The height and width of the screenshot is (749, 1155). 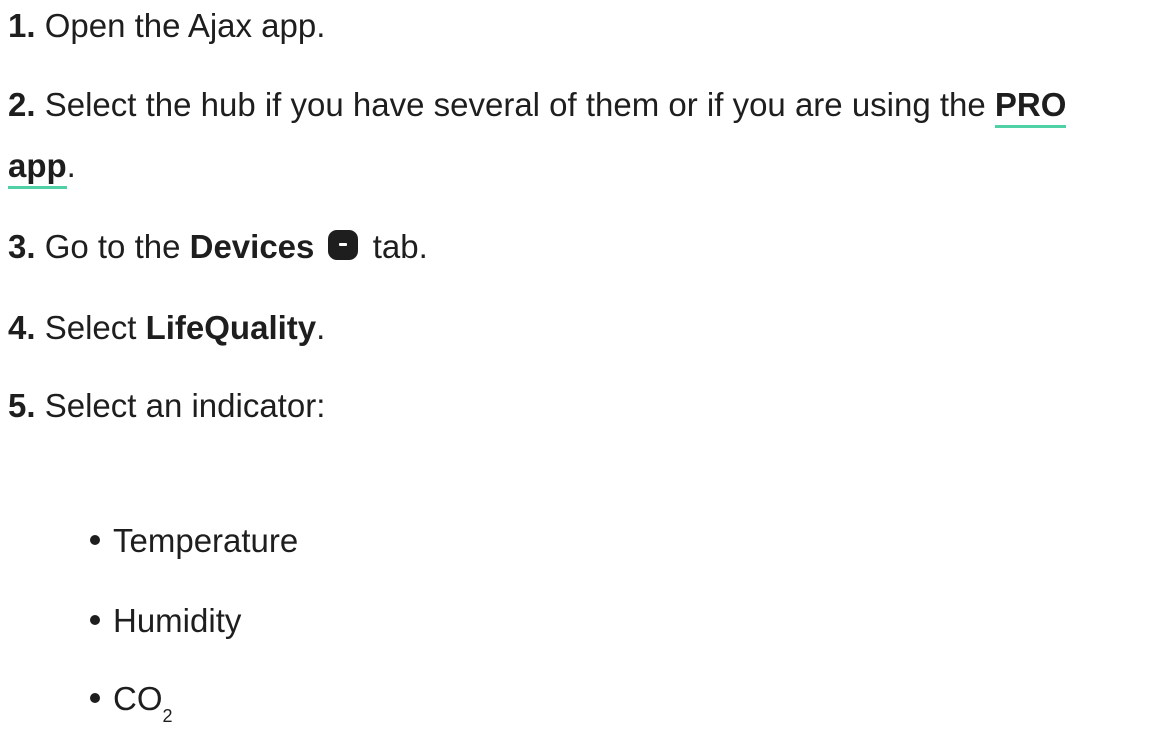 I want to click on lifequality-label: LifeQuality, so click(x=231, y=327).